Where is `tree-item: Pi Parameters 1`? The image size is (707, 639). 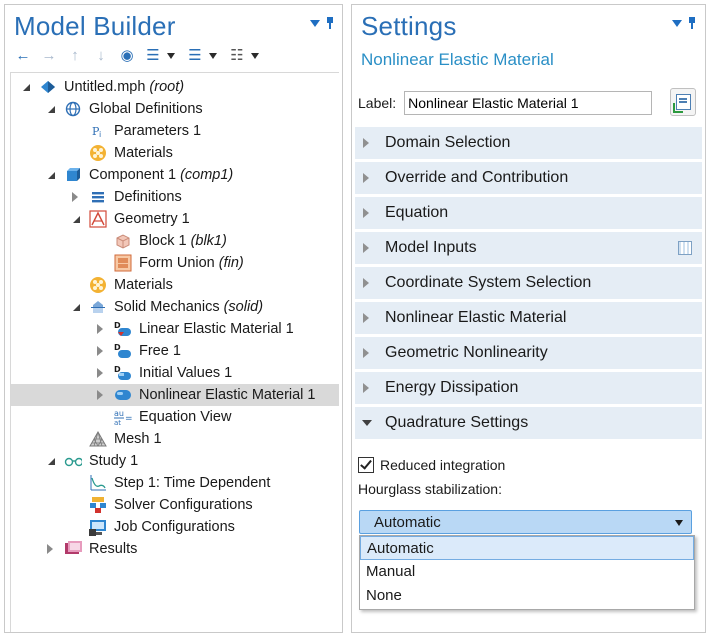 tree-item: Pi Parameters 1 is located at coordinates (175, 131).